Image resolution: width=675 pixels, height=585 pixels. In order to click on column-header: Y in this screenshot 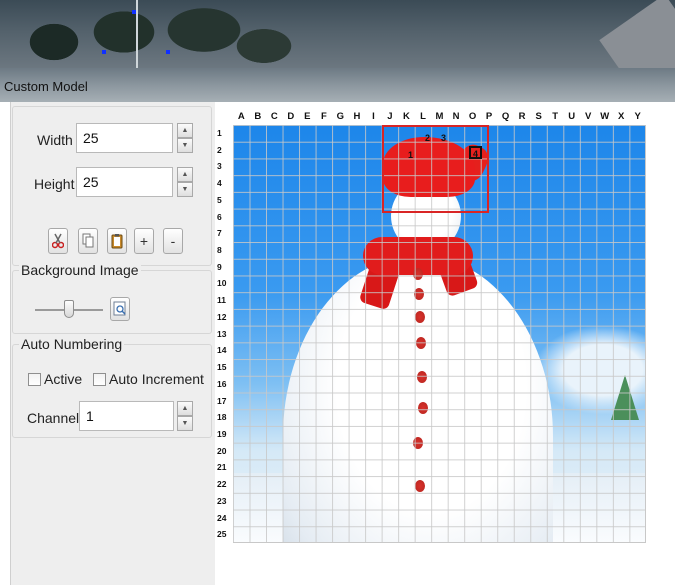, I will do `click(637, 116)`.